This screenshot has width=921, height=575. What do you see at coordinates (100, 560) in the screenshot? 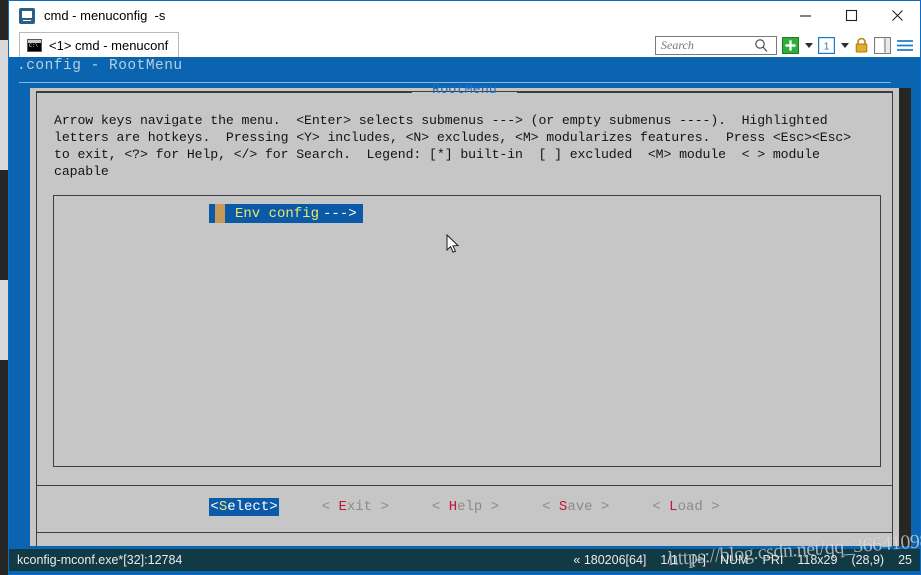
I see `status-process-info: kconfig-mconf.exe*[32]:12784` at bounding box center [100, 560].